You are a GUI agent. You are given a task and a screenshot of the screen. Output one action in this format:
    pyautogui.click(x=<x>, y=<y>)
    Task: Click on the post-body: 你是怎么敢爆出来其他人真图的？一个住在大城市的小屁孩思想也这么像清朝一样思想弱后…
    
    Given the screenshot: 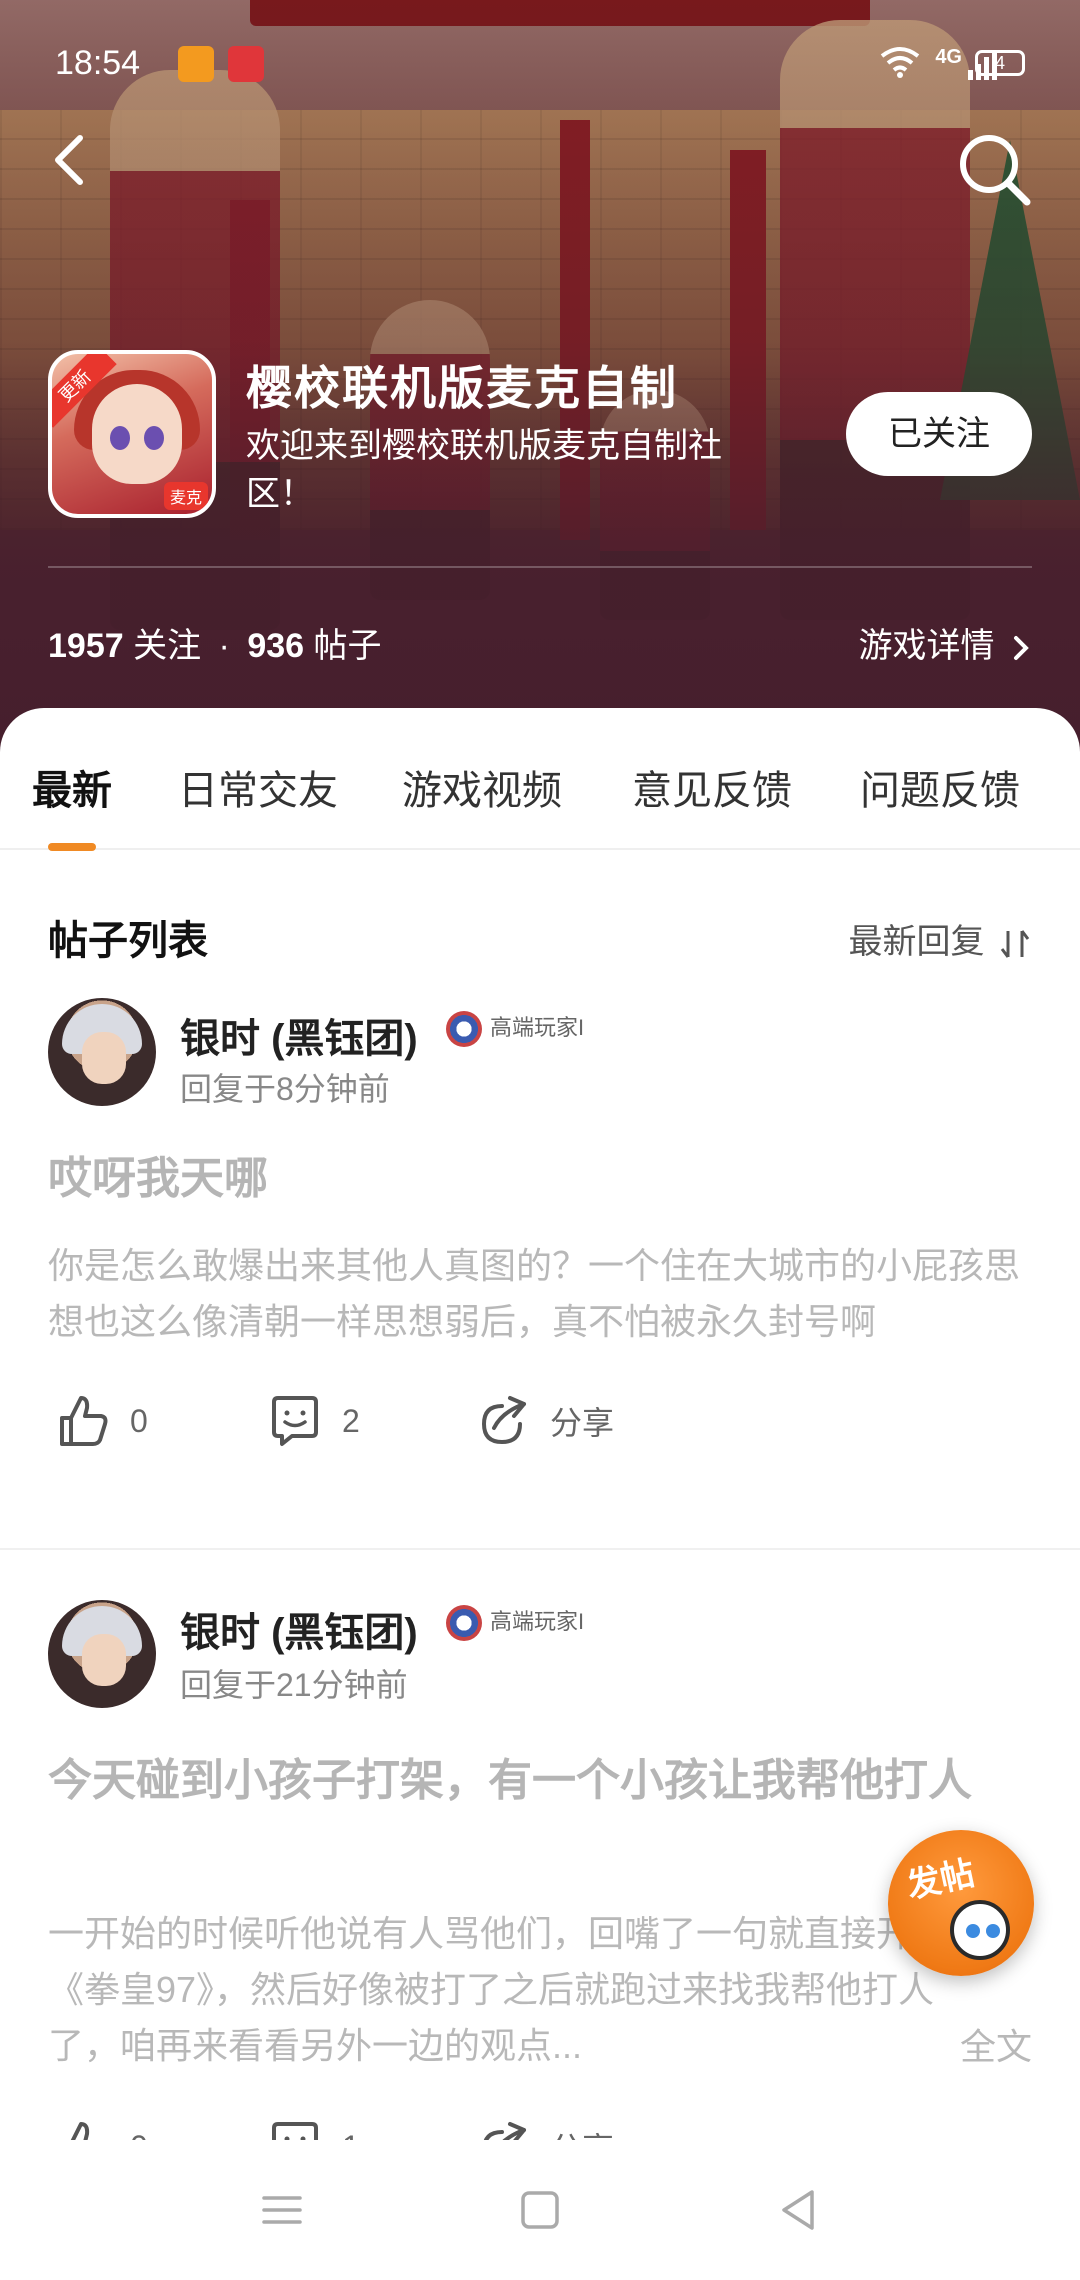 What is the action you would take?
    pyautogui.click(x=540, y=1294)
    